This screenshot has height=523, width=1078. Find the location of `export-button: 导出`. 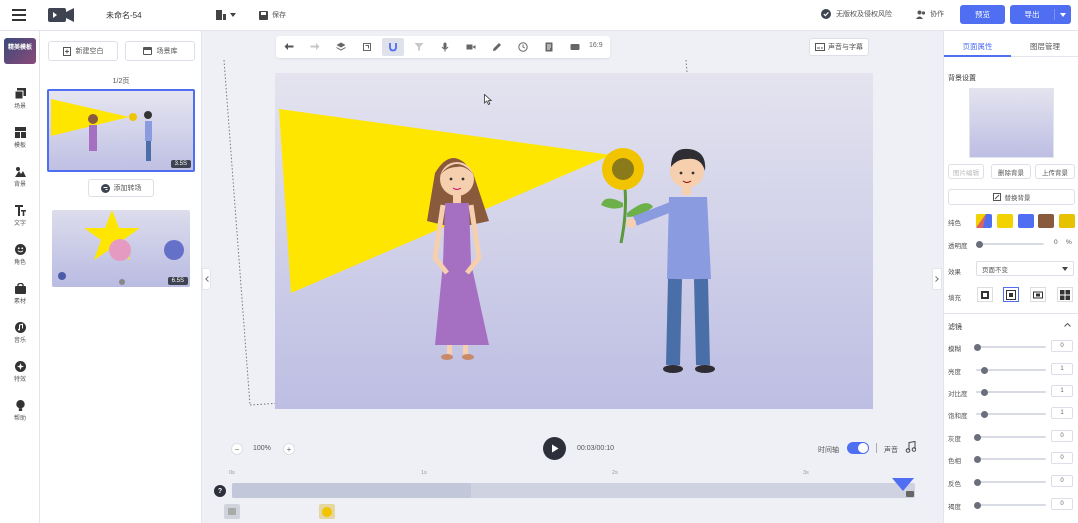

export-button: 导出 is located at coordinates (1040, 14).